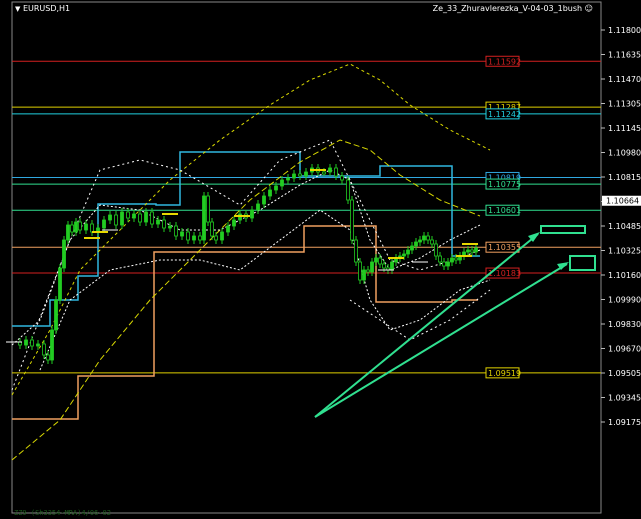 The height and width of the screenshot is (519, 641). I want to click on axis-price-label: 1.11635, so click(624, 55).